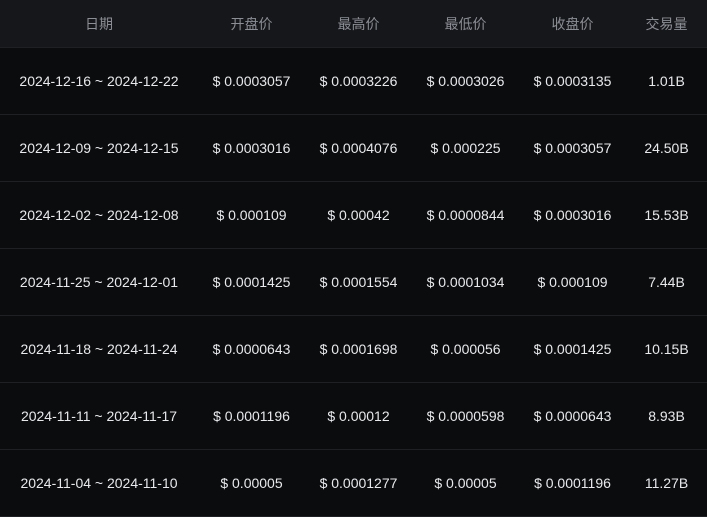 The height and width of the screenshot is (517, 707). I want to click on cell-date: 2024-11-25 ~ 2024-12-01, so click(99, 282).